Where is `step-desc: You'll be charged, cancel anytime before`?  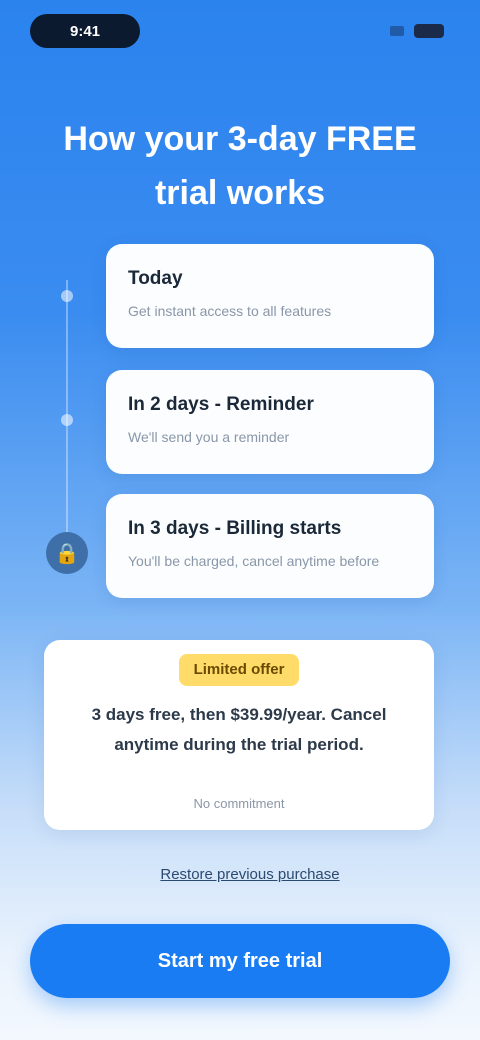
step-desc: You'll be charged, cancel anytime before is located at coordinates (254, 561).